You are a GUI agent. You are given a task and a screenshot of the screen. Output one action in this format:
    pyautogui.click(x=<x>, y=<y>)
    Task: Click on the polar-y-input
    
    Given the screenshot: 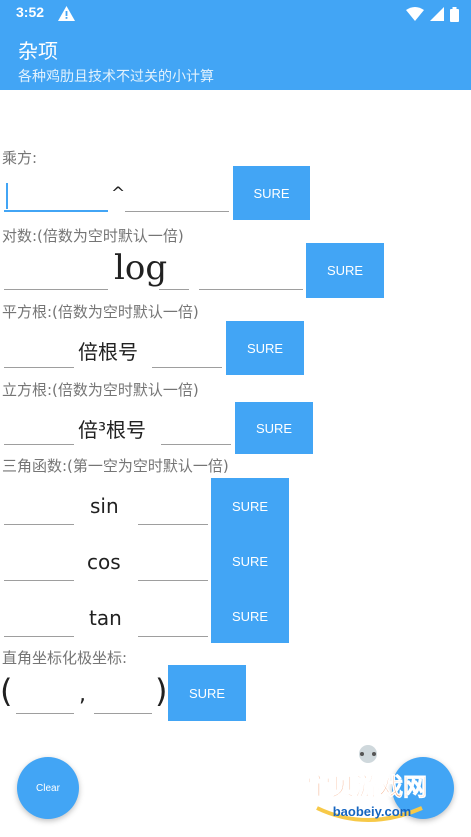 What is the action you would take?
    pyautogui.click(x=123, y=699)
    